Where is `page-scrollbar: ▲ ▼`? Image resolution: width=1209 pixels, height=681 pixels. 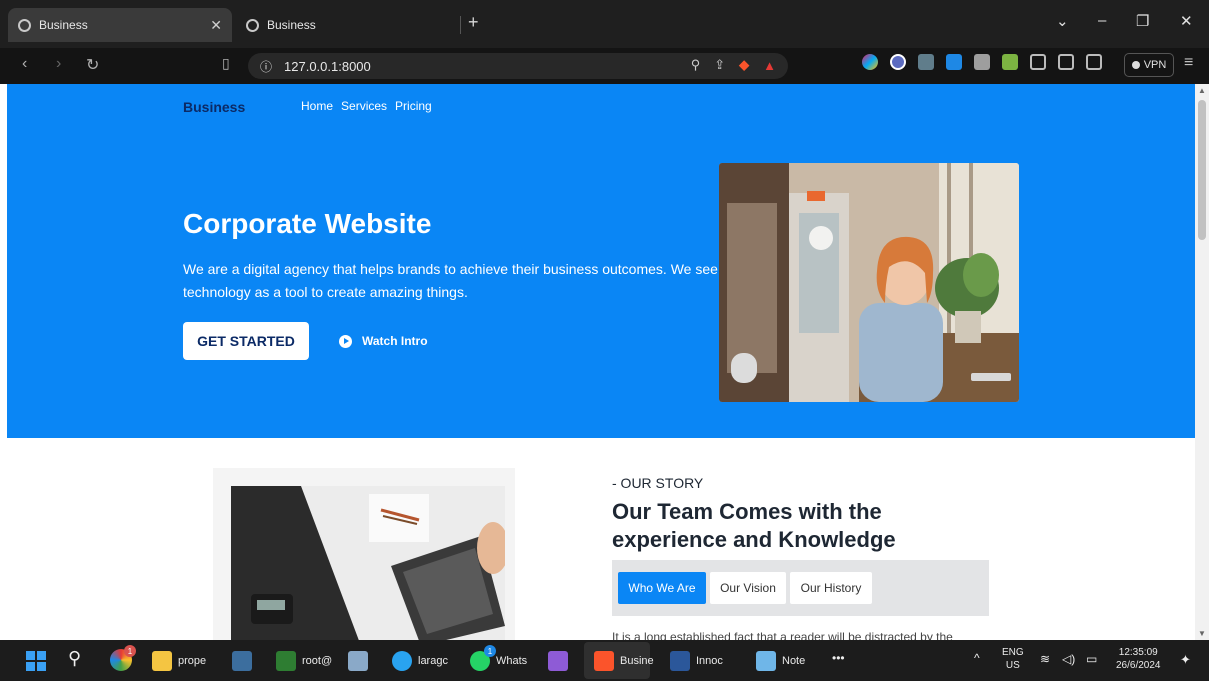 page-scrollbar: ▲ ▼ is located at coordinates (1202, 362).